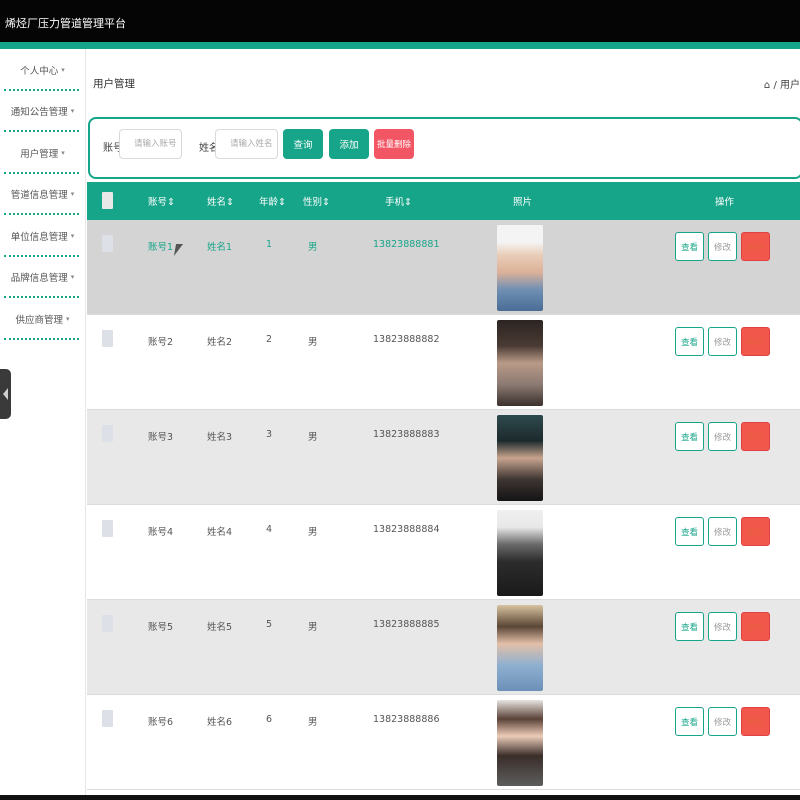  Describe the element at coordinates (220, 722) in the screenshot. I see `cell-name: 姓名6` at that location.